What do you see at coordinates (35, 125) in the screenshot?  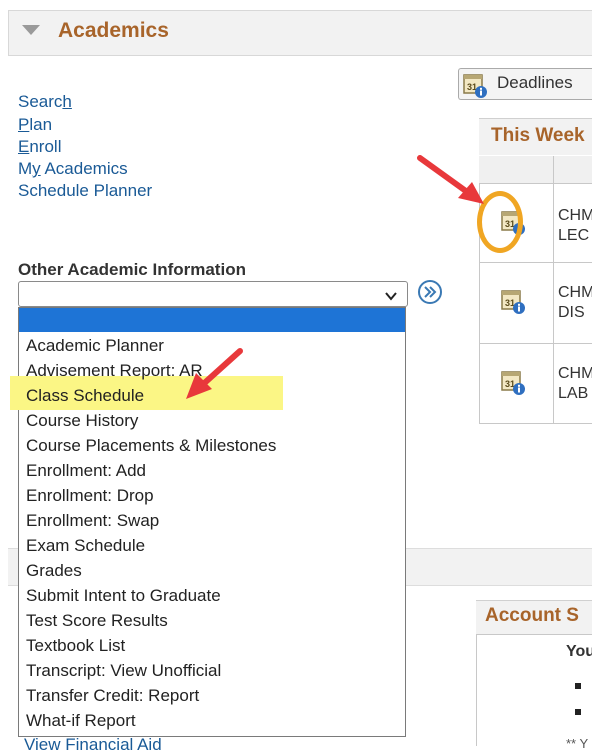 I see `plan-link: Plan` at bounding box center [35, 125].